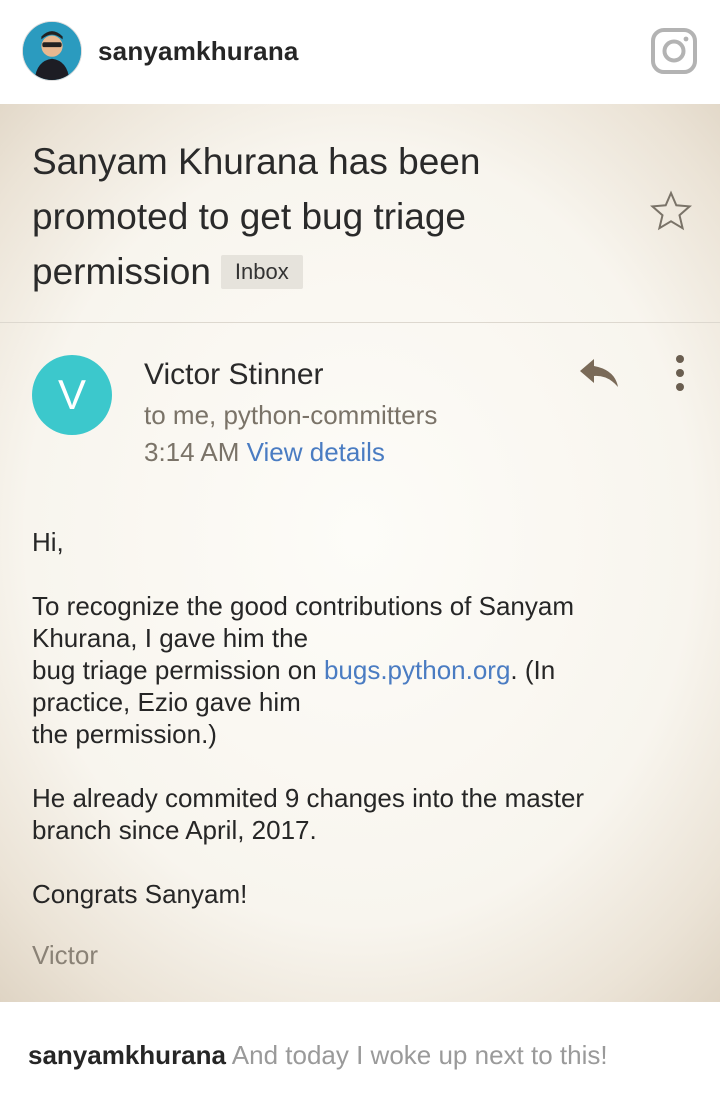 The image size is (720, 1099). Describe the element at coordinates (417, 670) in the screenshot. I see `bugs-python-link: bugs.python.org` at that location.